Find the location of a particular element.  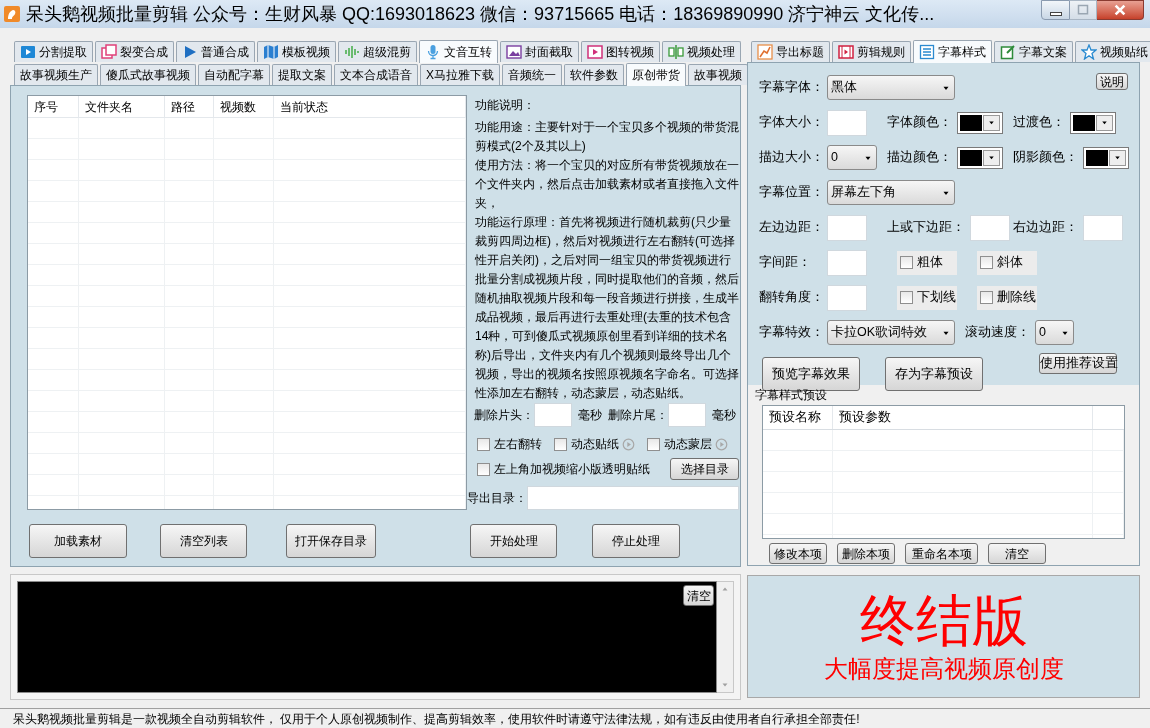

checkbox-option: 下划线 is located at coordinates (927, 297).